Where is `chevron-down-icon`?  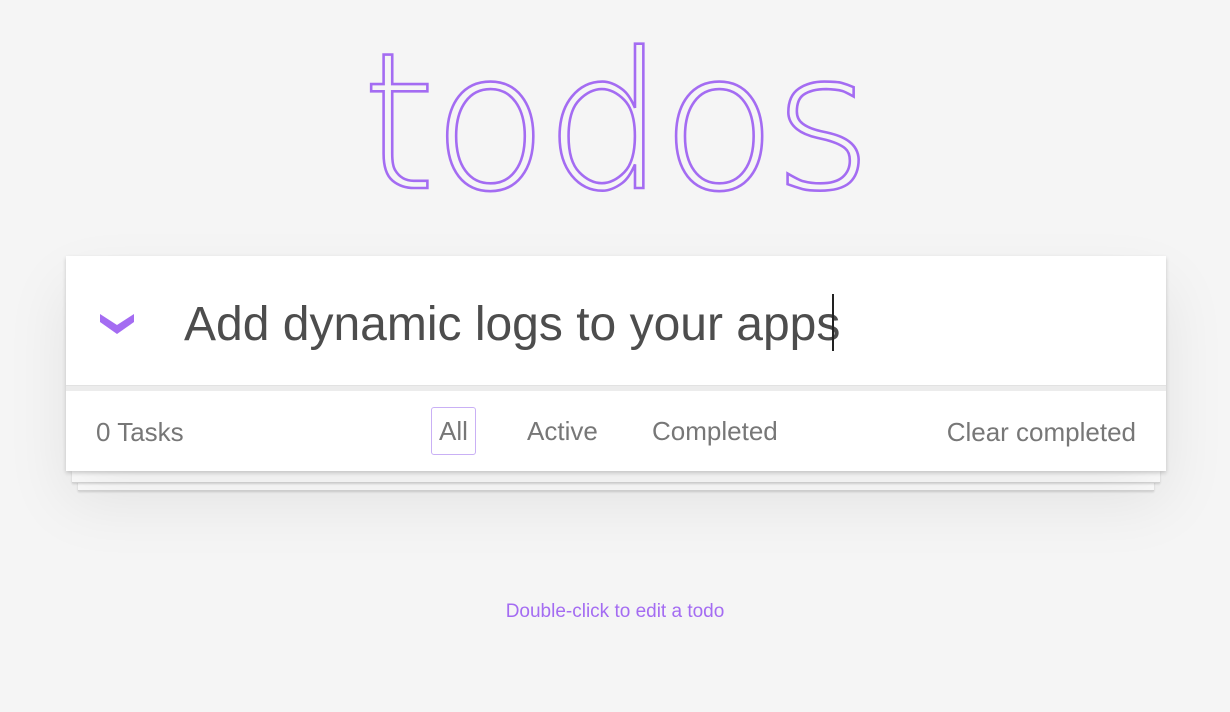 chevron-down-icon is located at coordinates (117, 324).